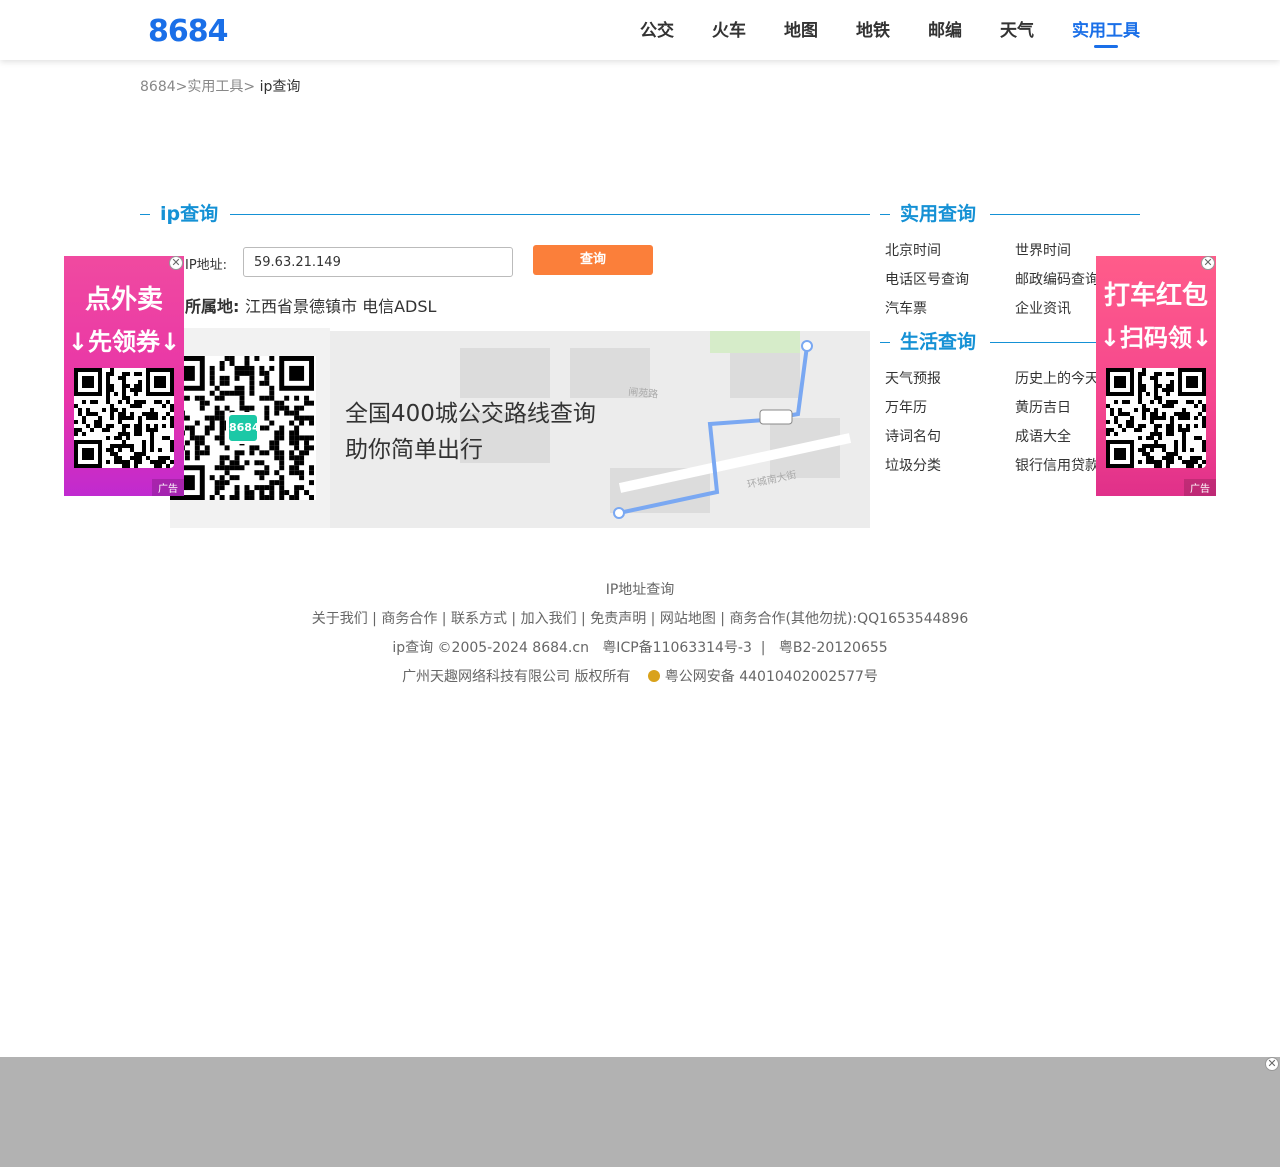  I want to click on site-header: 8684 公交 火车 地图 地铁 邮编 天气 实用工具, so click(640, 30).